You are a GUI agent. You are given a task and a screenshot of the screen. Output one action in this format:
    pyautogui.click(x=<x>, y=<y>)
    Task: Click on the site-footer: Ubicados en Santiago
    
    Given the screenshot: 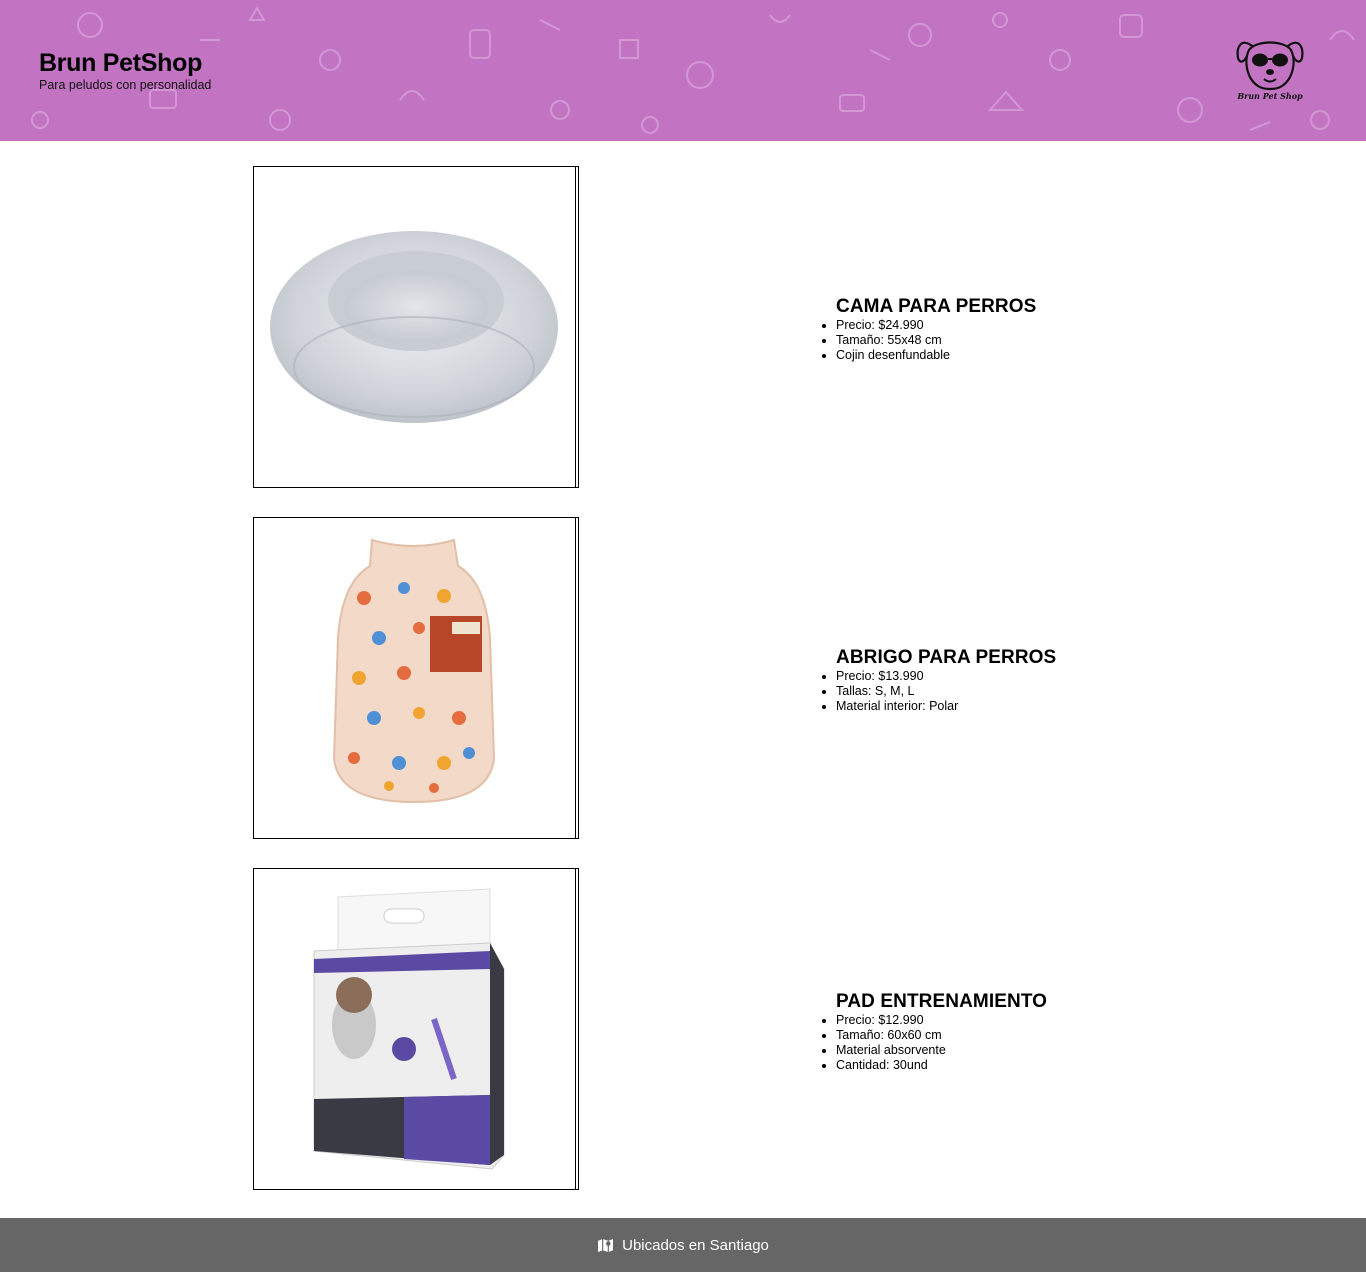 What is the action you would take?
    pyautogui.click(x=683, y=1245)
    